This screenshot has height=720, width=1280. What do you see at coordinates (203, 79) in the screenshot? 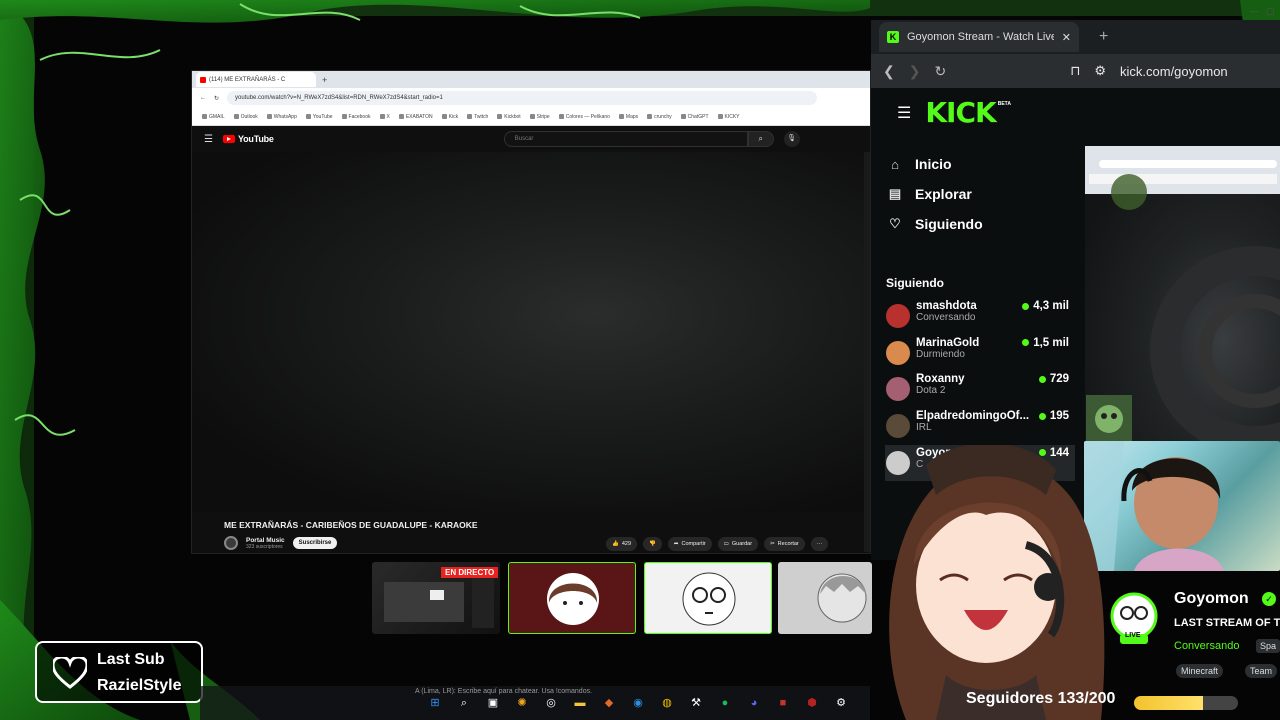
I see `youtube-favicon-icon` at bounding box center [203, 79].